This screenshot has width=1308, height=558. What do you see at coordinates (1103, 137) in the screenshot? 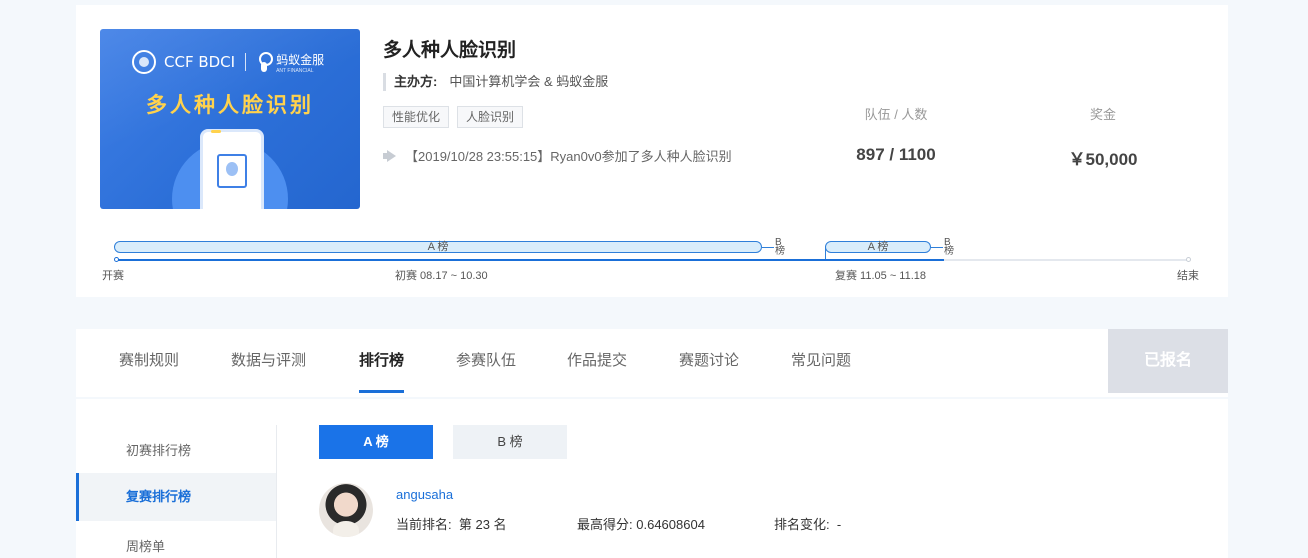
I see `prize-stat: 奖金 ￥50,000` at bounding box center [1103, 137].